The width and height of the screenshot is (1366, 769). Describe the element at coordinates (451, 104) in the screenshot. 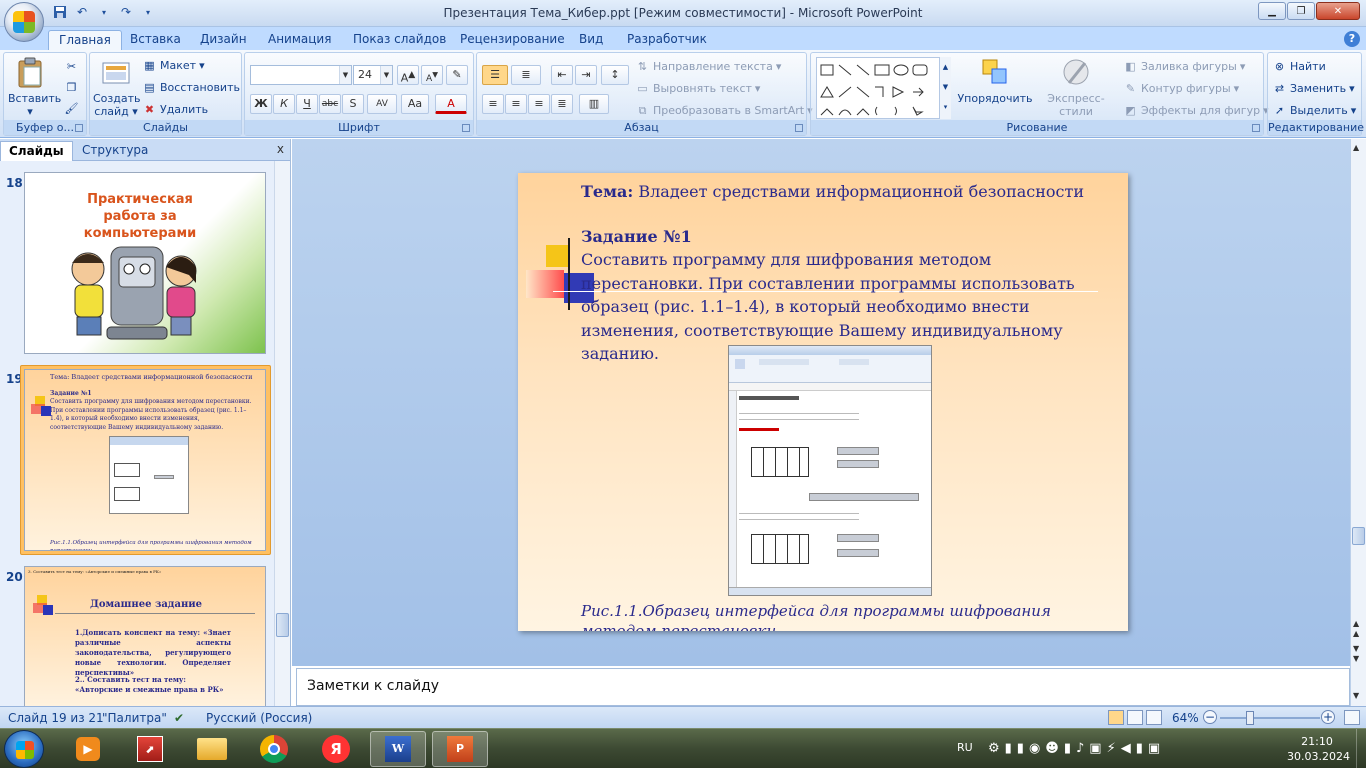

I see `font-color-button: A` at that location.